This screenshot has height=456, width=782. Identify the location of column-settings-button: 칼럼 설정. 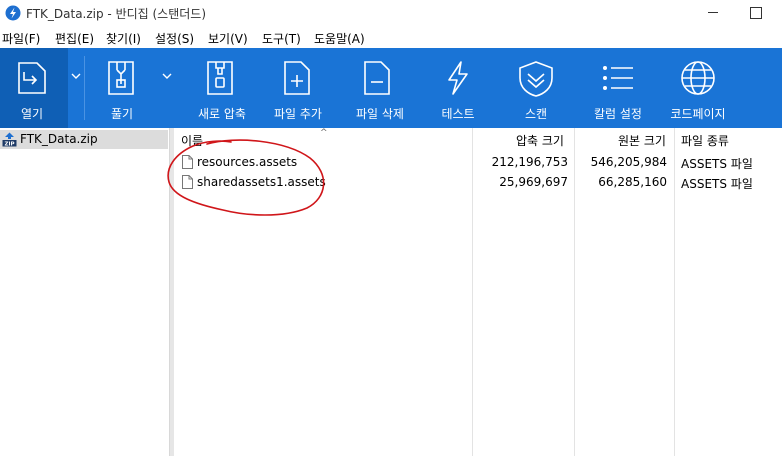
(618, 88).